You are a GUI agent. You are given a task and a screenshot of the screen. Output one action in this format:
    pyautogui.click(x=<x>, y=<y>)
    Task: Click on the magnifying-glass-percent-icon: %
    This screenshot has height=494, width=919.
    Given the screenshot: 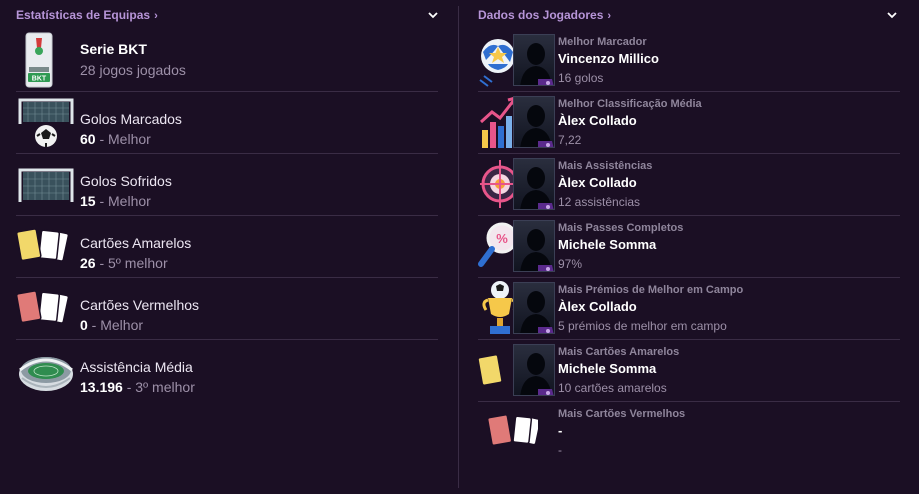 What is the action you would take?
    pyautogui.click(x=498, y=244)
    